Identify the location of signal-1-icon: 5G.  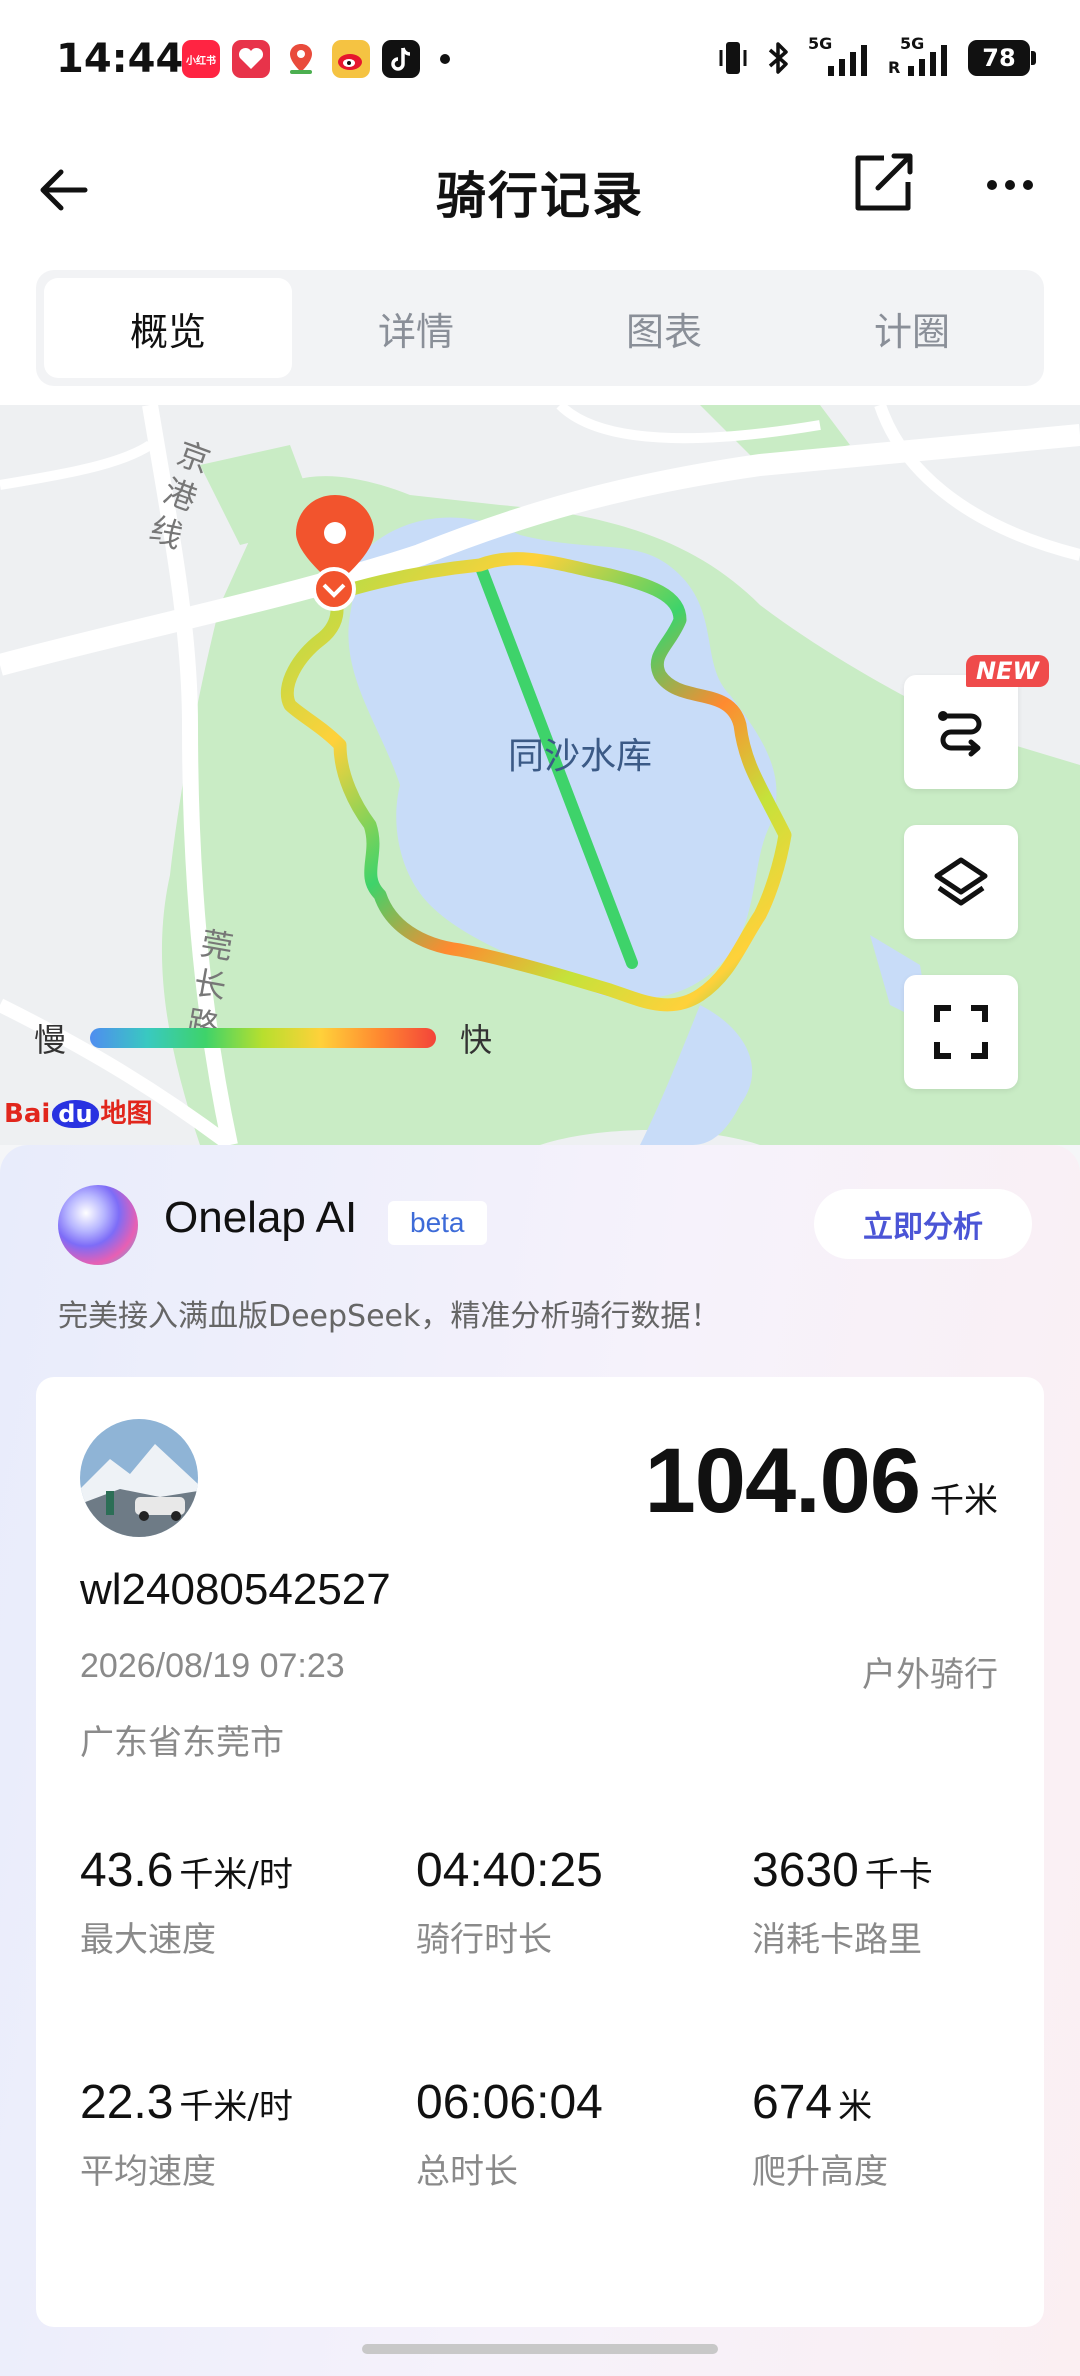
(841, 56).